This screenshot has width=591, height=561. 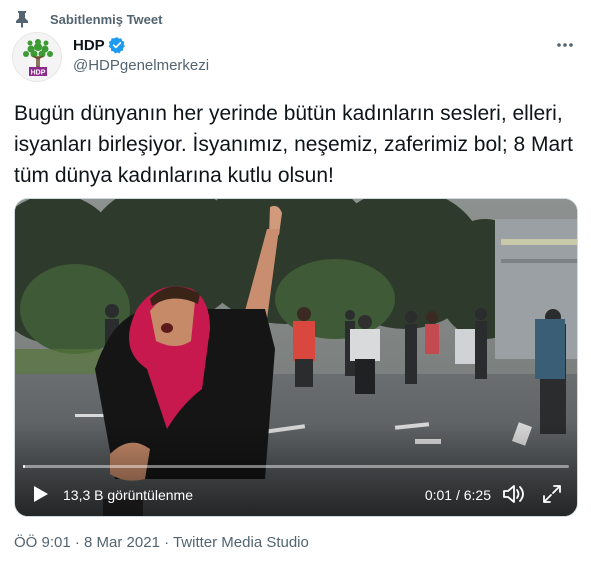 I want to click on fullscreen-icon, so click(x=552, y=494).